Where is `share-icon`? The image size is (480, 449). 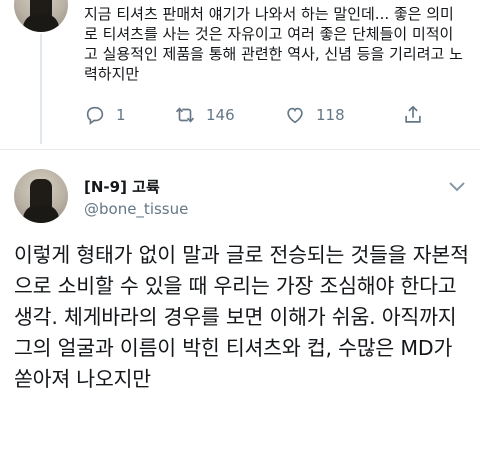
share-icon is located at coordinates (413, 114).